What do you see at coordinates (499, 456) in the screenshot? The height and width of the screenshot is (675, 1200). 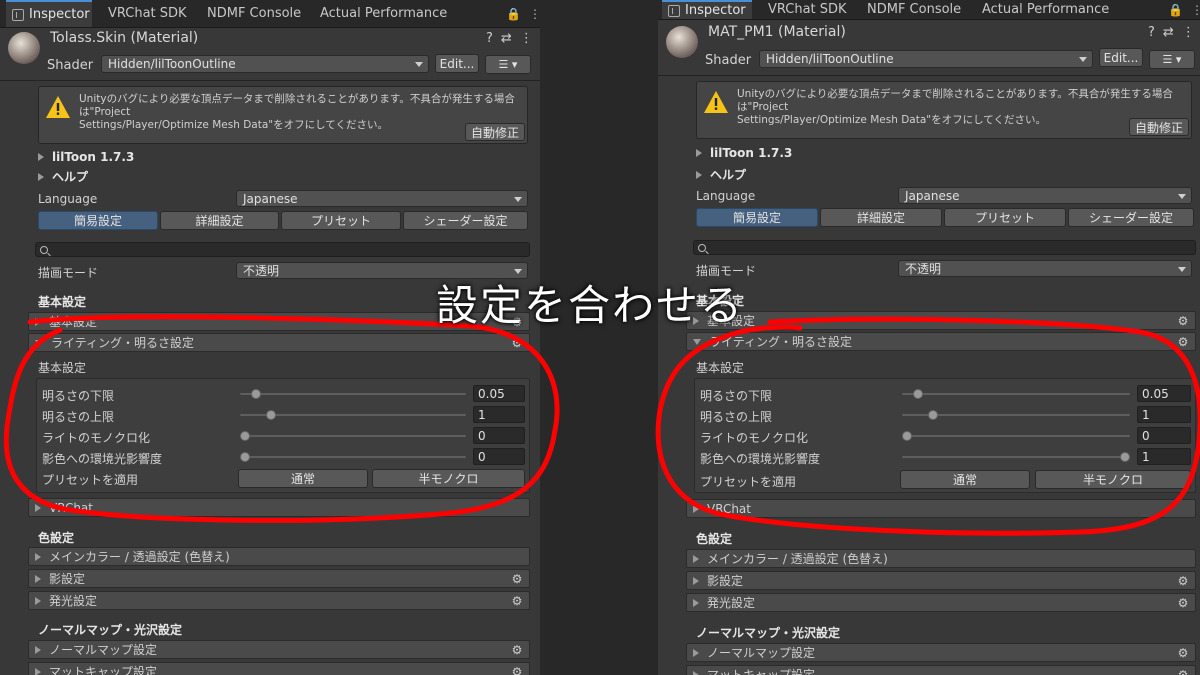 I see `shadow-env-strength-field: 0` at bounding box center [499, 456].